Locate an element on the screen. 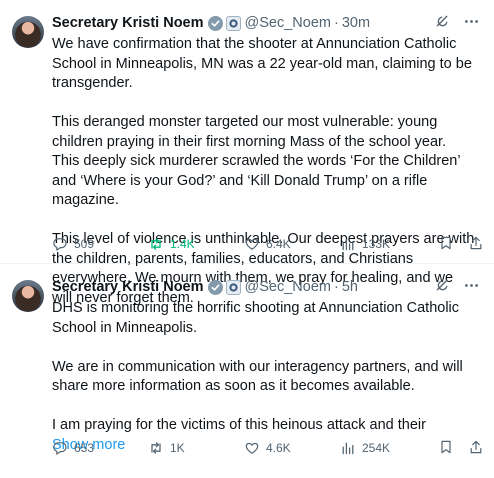 This screenshot has height=478, width=494. views-button: 254K is located at coordinates (386, 448).